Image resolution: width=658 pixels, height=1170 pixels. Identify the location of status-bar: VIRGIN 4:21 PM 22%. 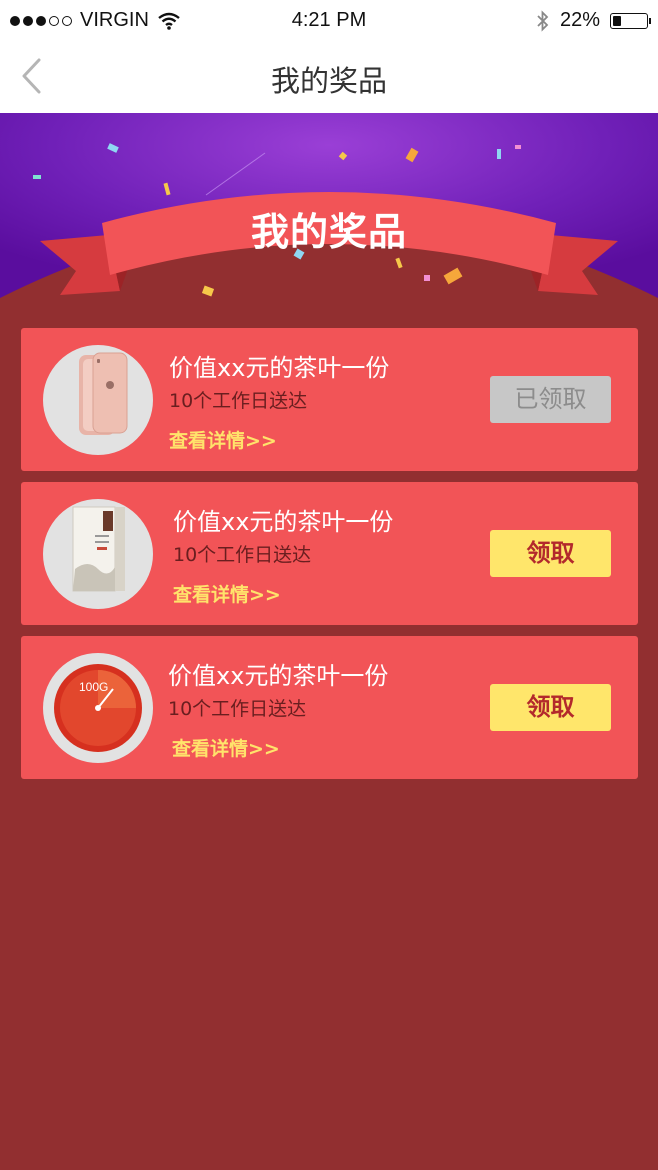
(329, 20).